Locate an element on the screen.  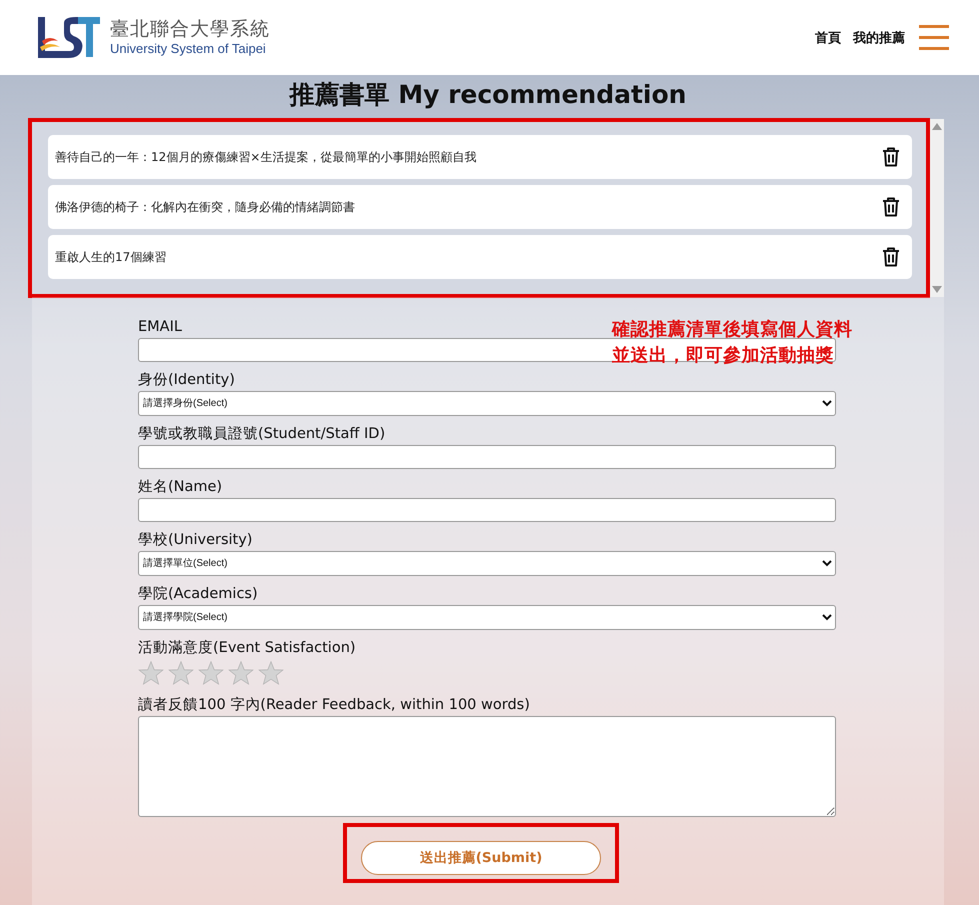
field-label: 姓名(Name) is located at coordinates (180, 487).